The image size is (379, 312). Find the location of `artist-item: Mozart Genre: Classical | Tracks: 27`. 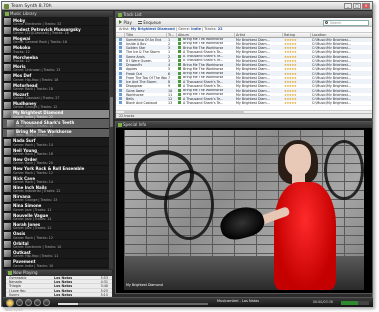

artist-item: Mozart Genre: Classical | Tracks: 27 is located at coordinates (56, 96).